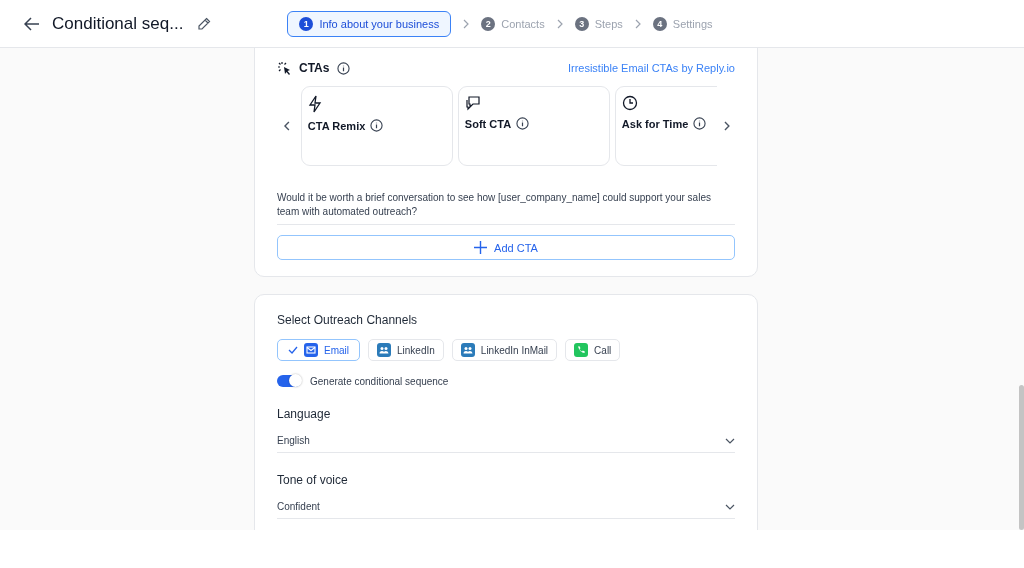 The height and width of the screenshot is (568, 1024). Describe the element at coordinates (506, 247) in the screenshot. I see `add-cta-button: Add CTA` at that location.